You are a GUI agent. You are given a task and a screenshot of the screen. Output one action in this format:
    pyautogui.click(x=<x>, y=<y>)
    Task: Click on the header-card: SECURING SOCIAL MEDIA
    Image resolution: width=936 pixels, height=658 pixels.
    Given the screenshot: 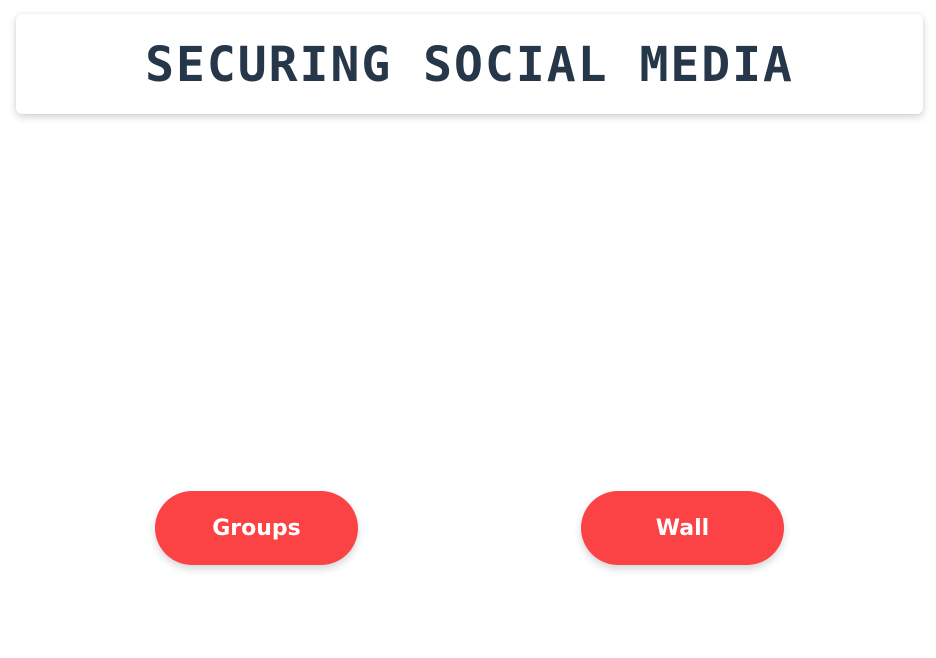 What is the action you would take?
    pyautogui.click(x=469, y=64)
    